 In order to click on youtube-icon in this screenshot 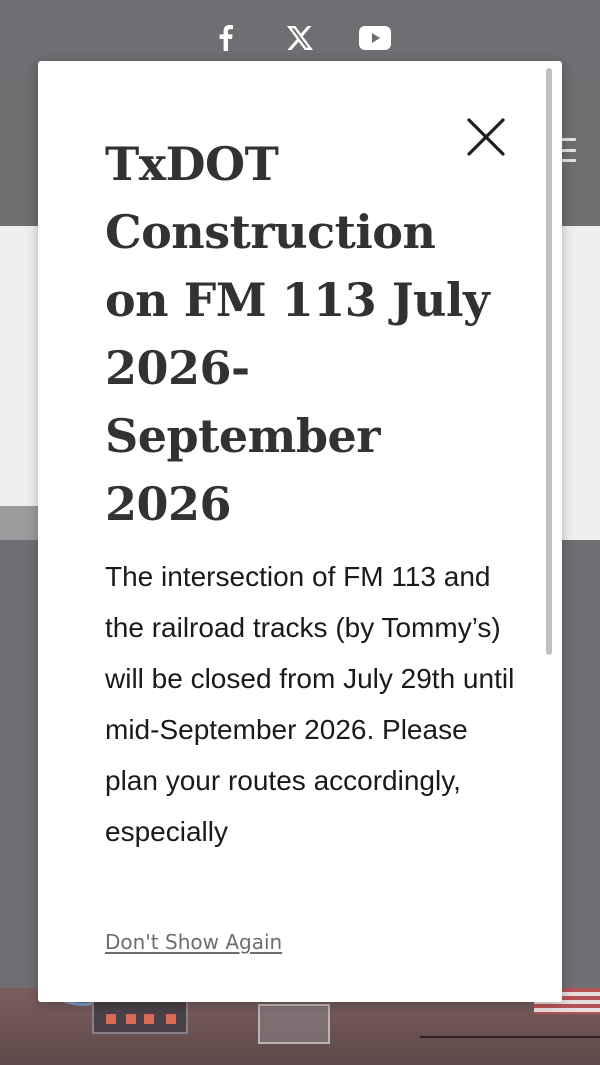, I will do `click(375, 38)`.